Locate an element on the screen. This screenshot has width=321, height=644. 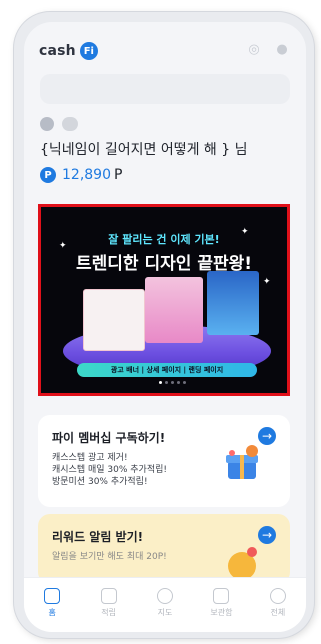
more-icon is located at coordinates (277, 596).